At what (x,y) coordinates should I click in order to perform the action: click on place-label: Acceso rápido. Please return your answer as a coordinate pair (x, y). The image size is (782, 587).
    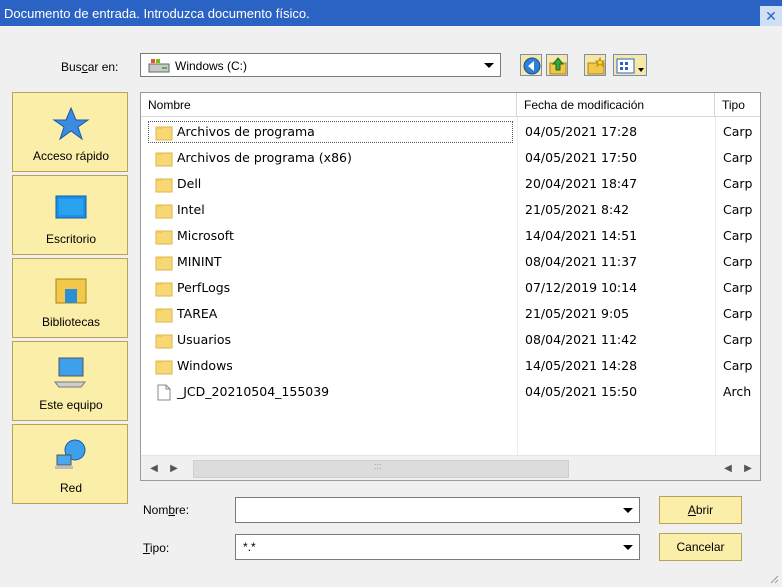
    Looking at the image, I should click on (71, 156).